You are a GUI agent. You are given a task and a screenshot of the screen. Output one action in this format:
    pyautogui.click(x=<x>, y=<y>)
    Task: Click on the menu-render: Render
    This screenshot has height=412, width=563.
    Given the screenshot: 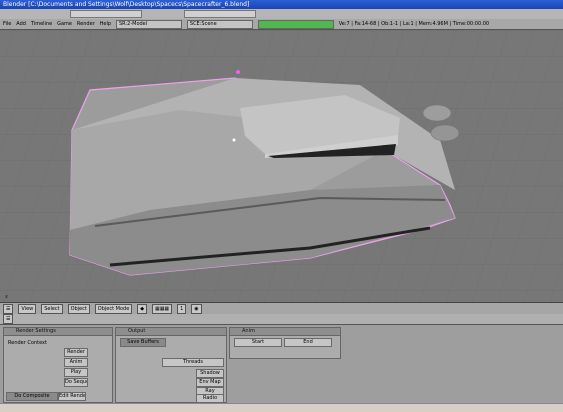 What is the action you would take?
    pyautogui.click(x=86, y=24)
    